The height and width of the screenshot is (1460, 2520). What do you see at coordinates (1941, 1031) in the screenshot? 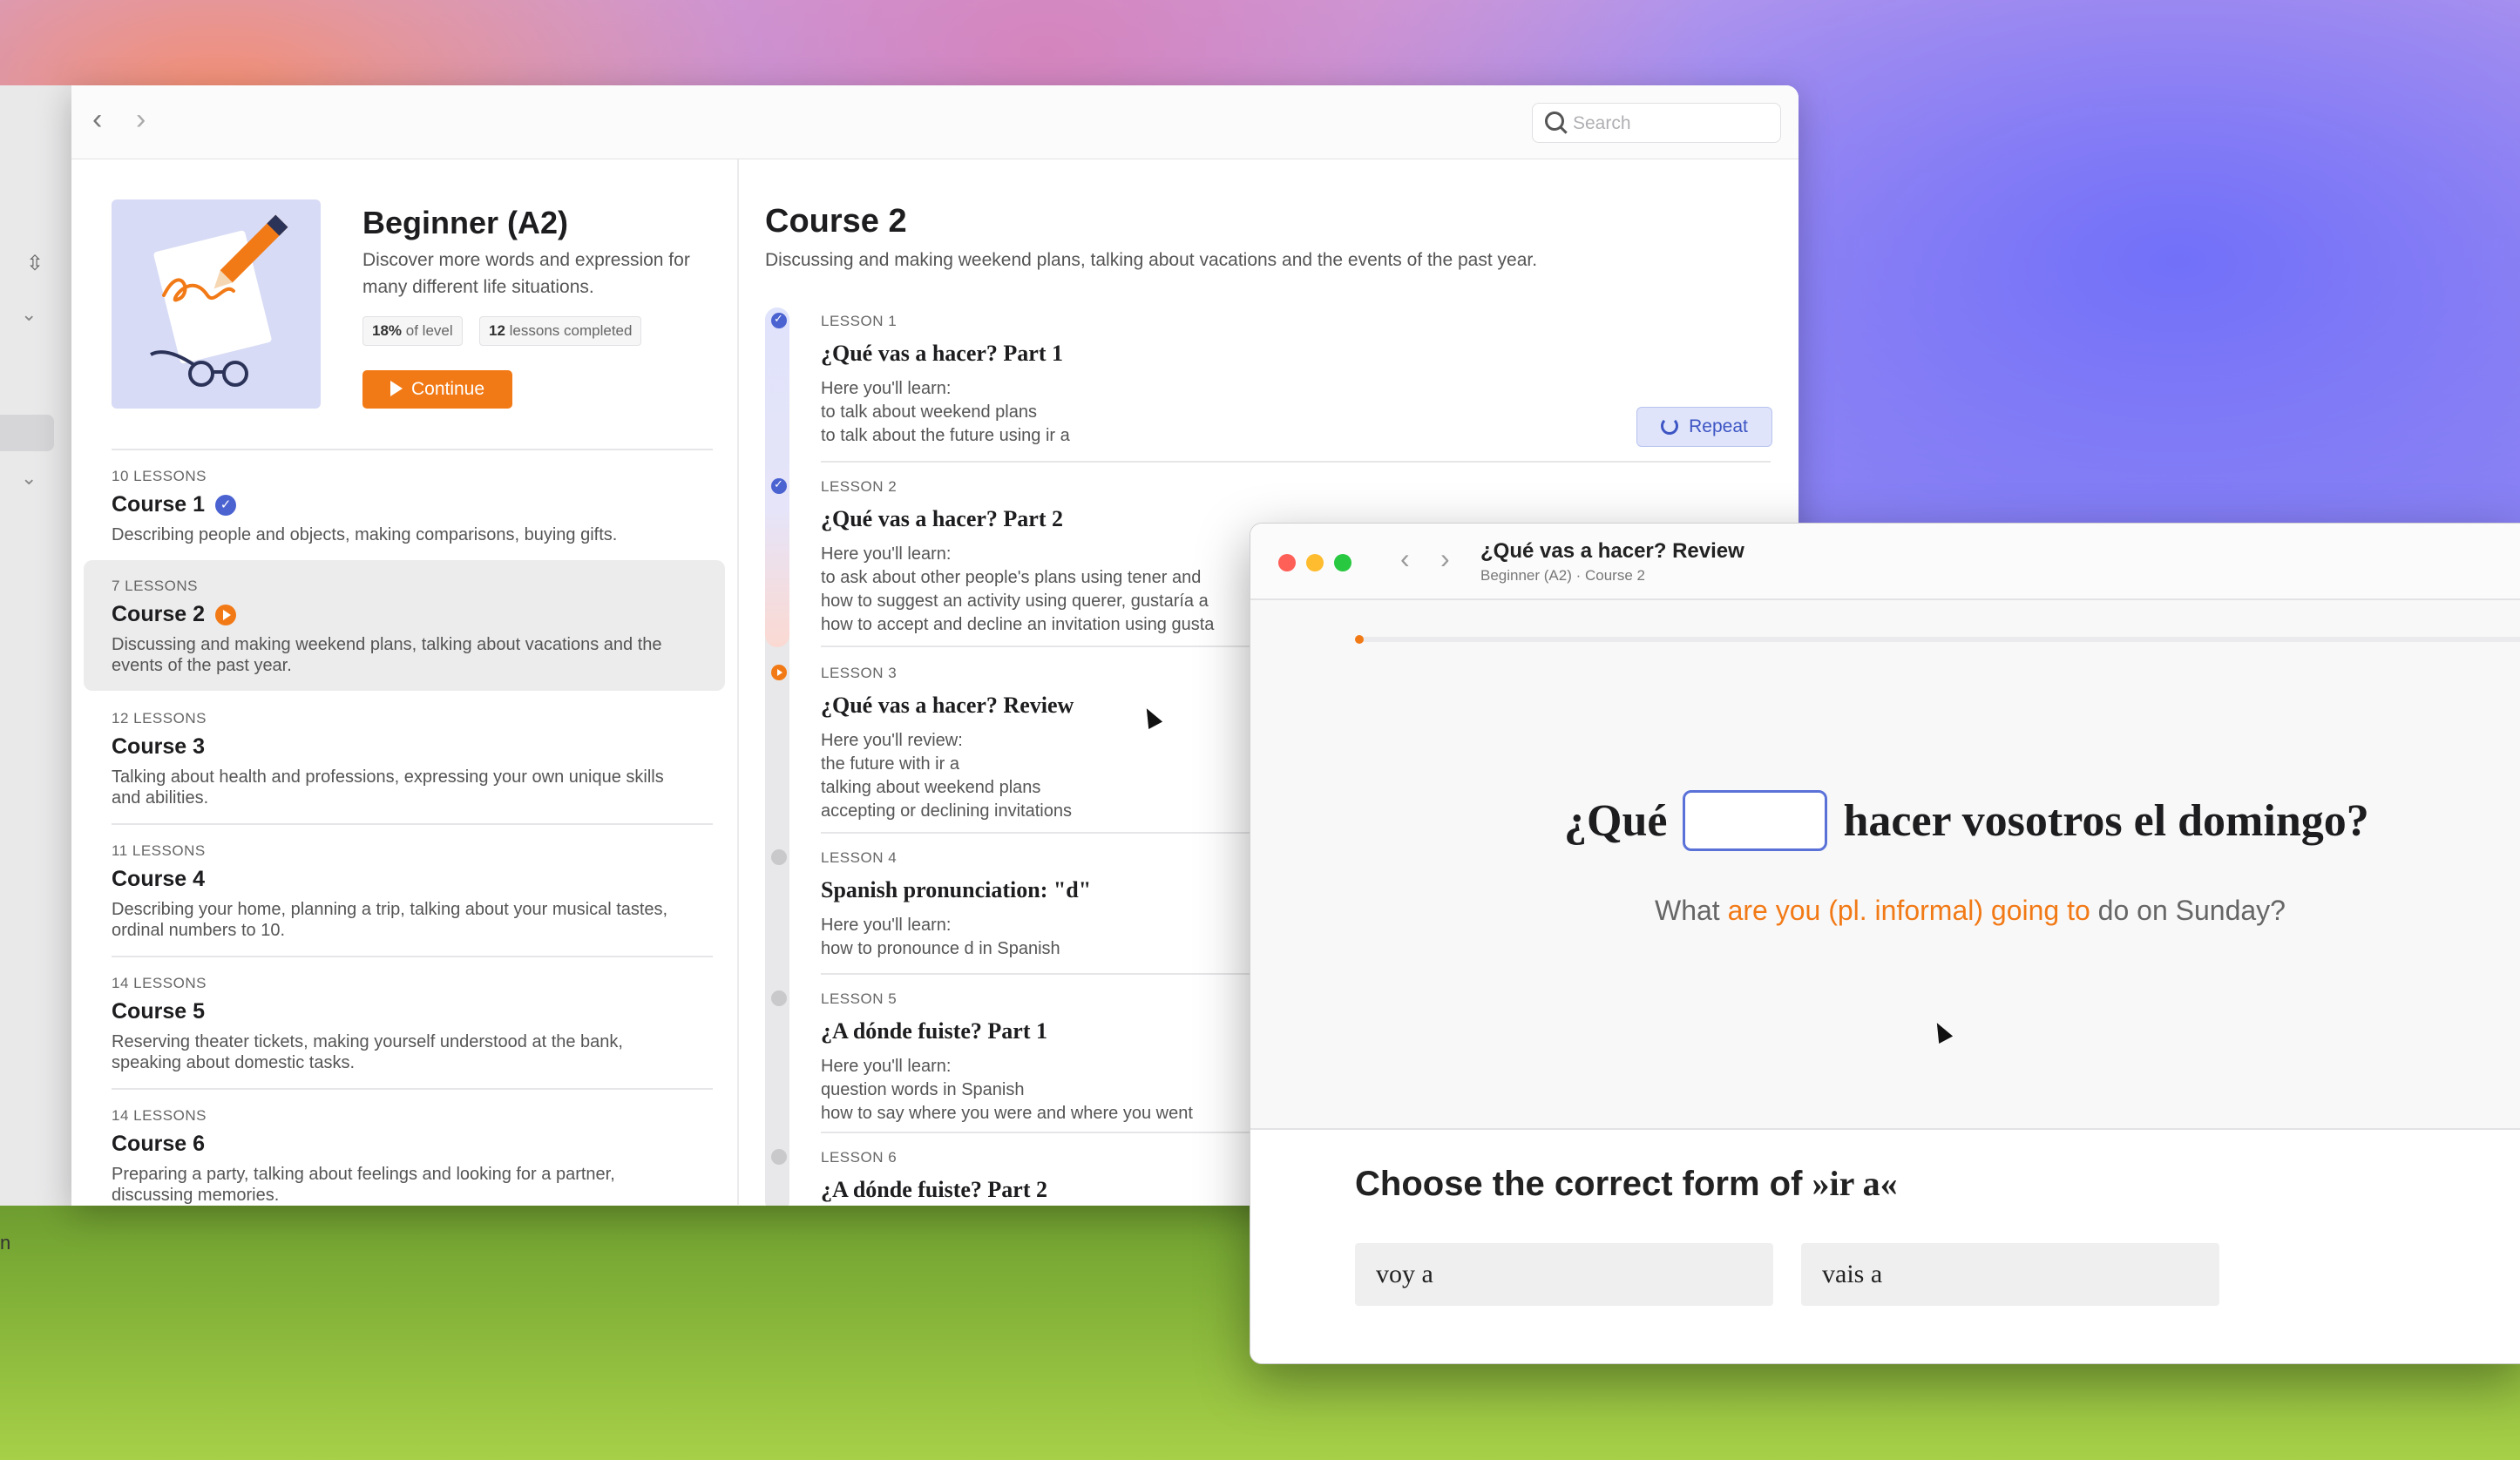
I see `mouse-cursor` at bounding box center [1941, 1031].